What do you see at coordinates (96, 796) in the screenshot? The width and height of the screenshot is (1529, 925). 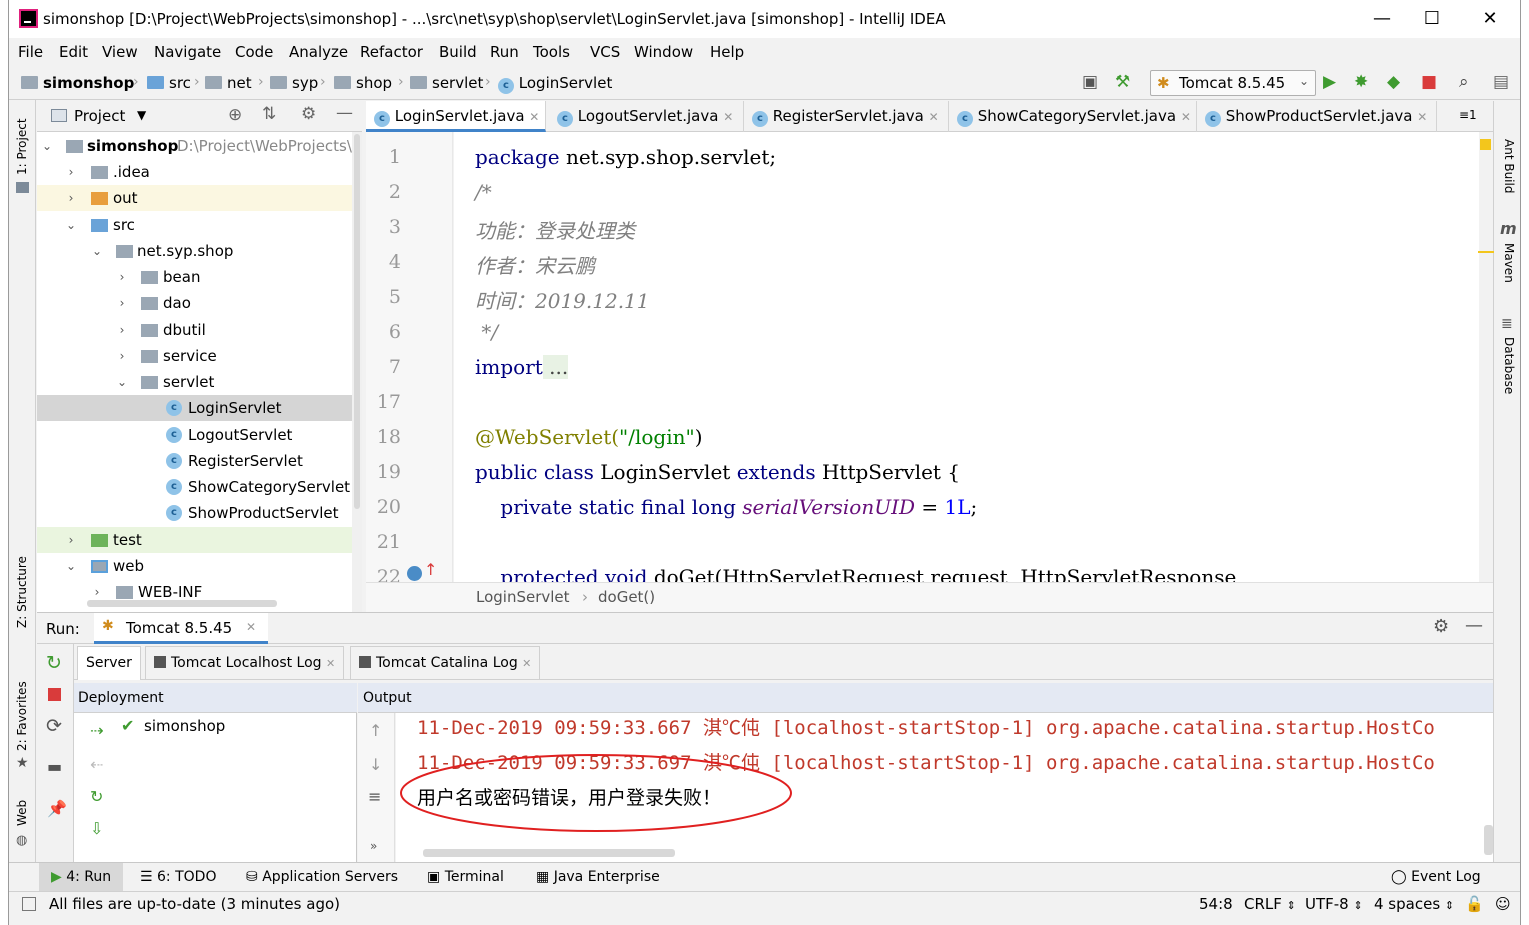 I see `redeploy-icon: ↻` at bounding box center [96, 796].